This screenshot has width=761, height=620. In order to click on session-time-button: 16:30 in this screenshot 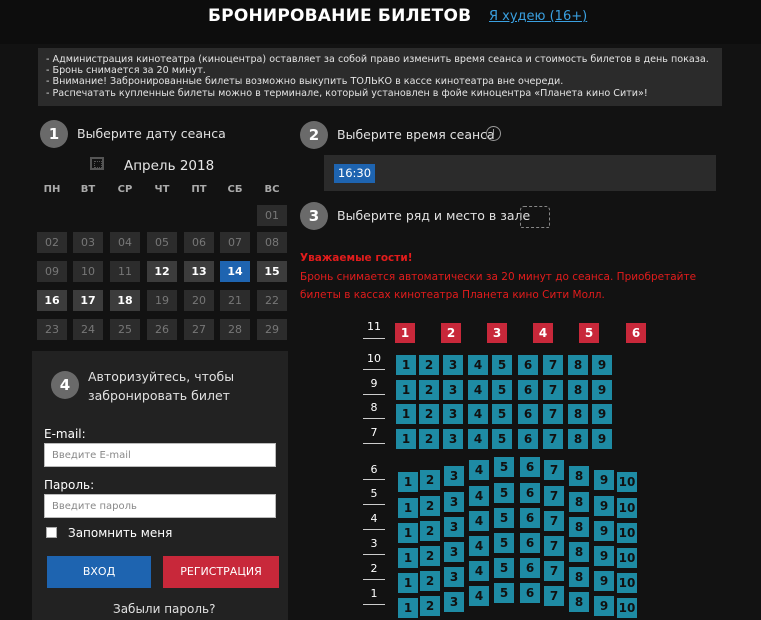, I will do `click(354, 173)`.